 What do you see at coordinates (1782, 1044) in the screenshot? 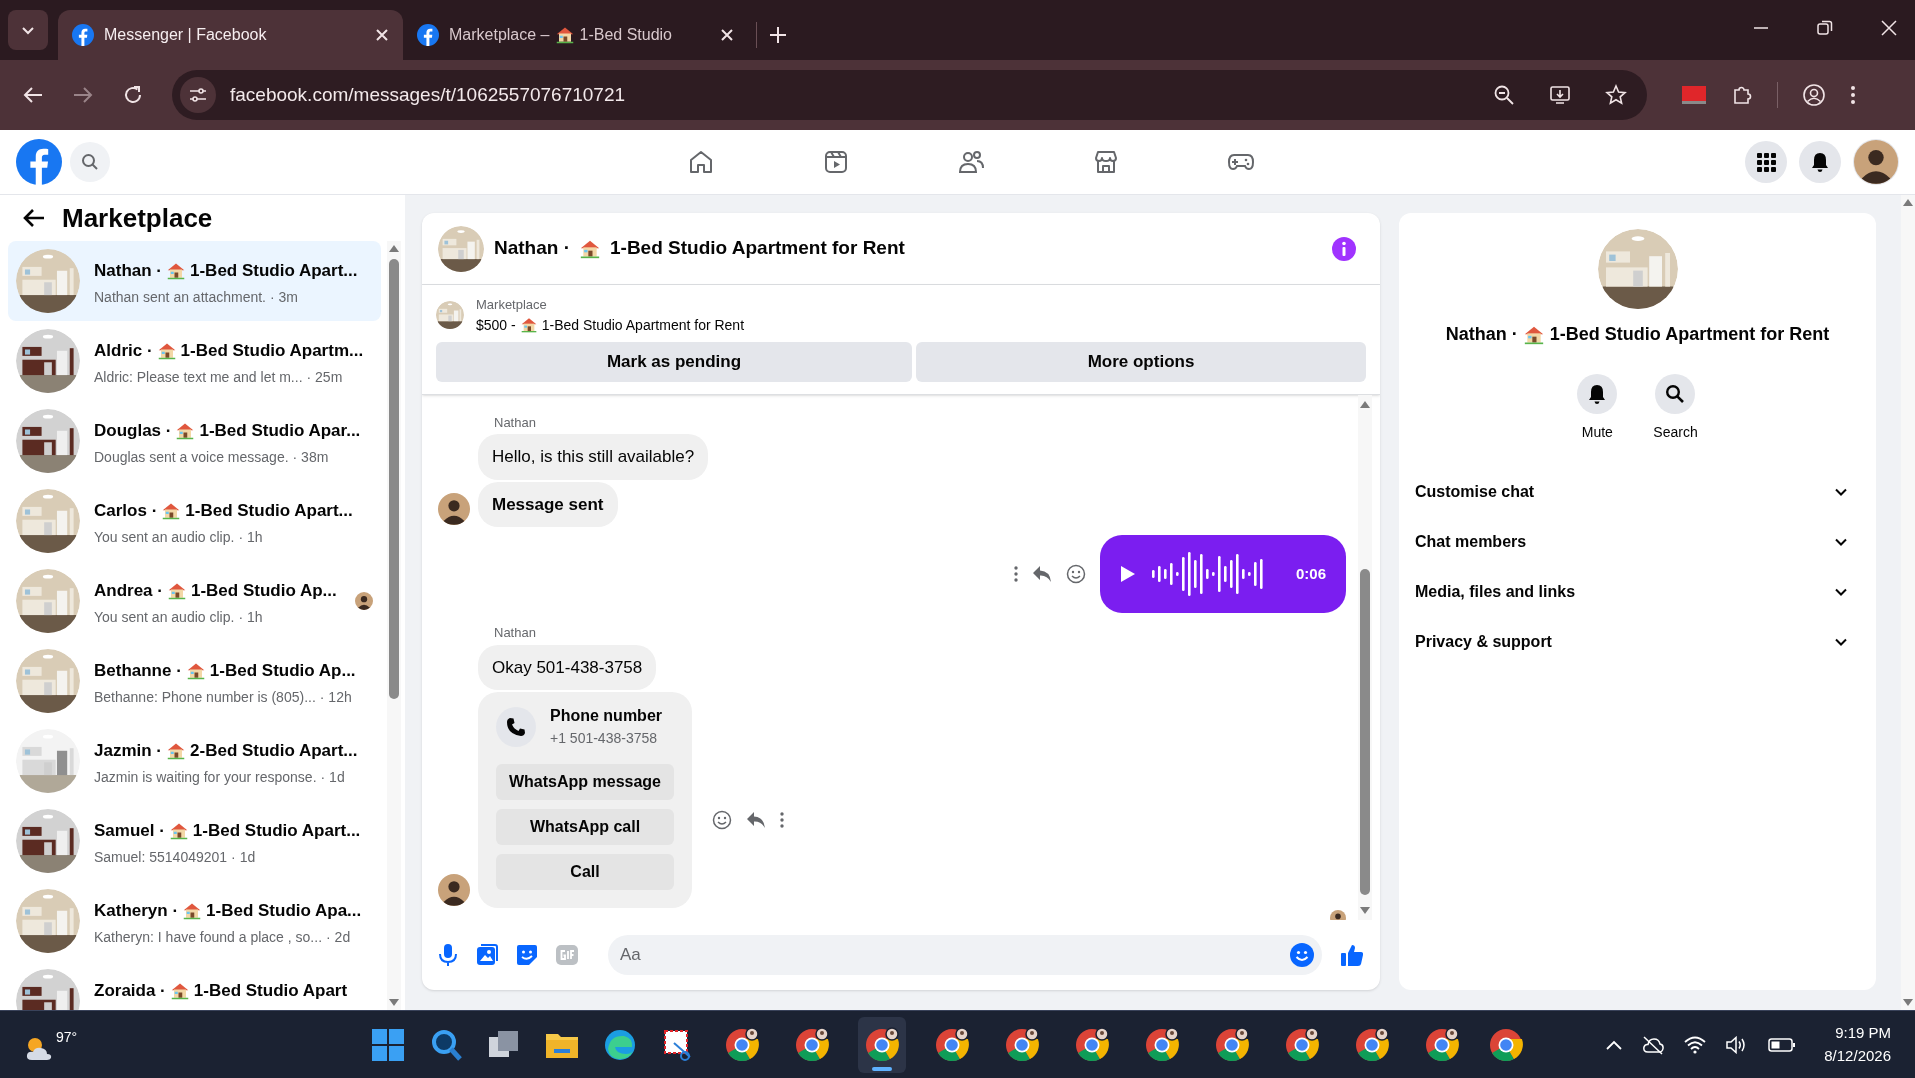
I see `battery-icon` at bounding box center [1782, 1044].